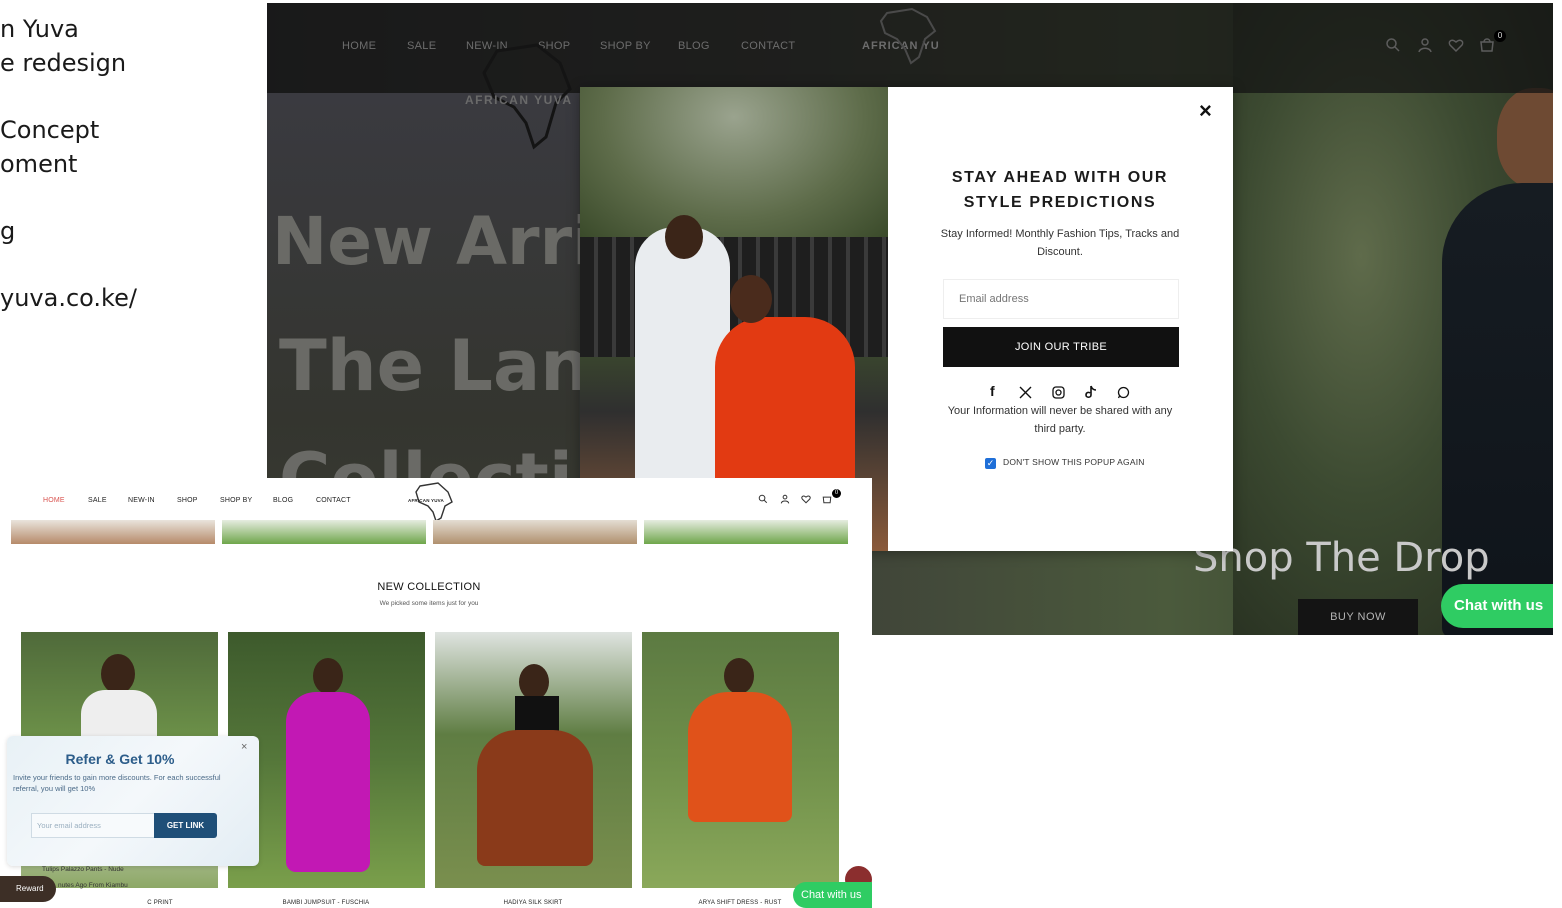 The width and height of the screenshot is (1562, 908). I want to click on small-logo-text: AFRICAN YUVA, so click(426, 500).